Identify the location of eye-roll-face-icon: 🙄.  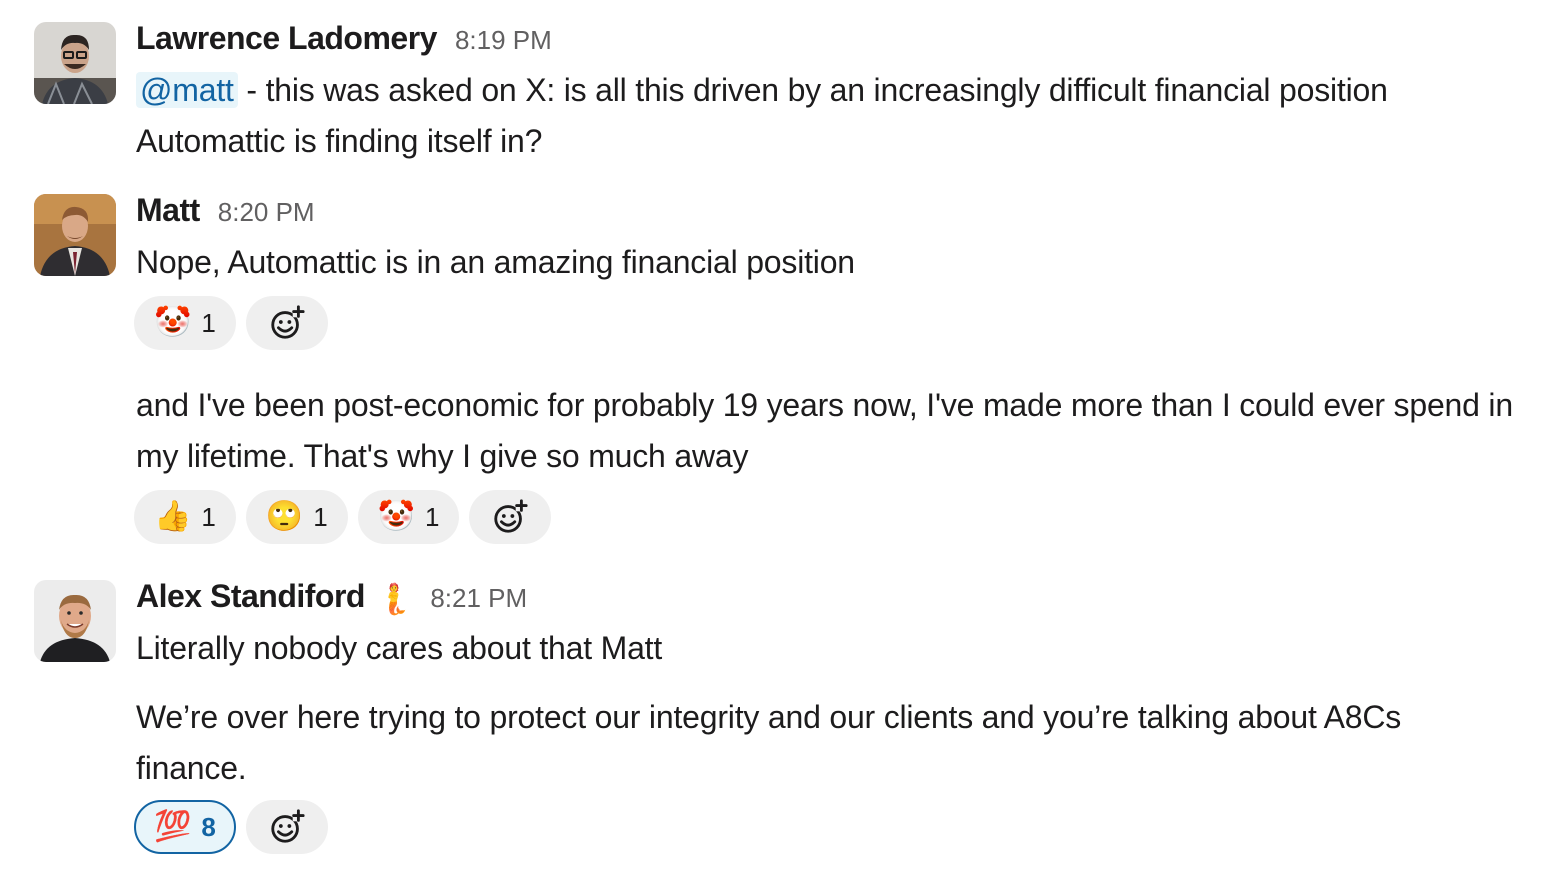
(284, 516).